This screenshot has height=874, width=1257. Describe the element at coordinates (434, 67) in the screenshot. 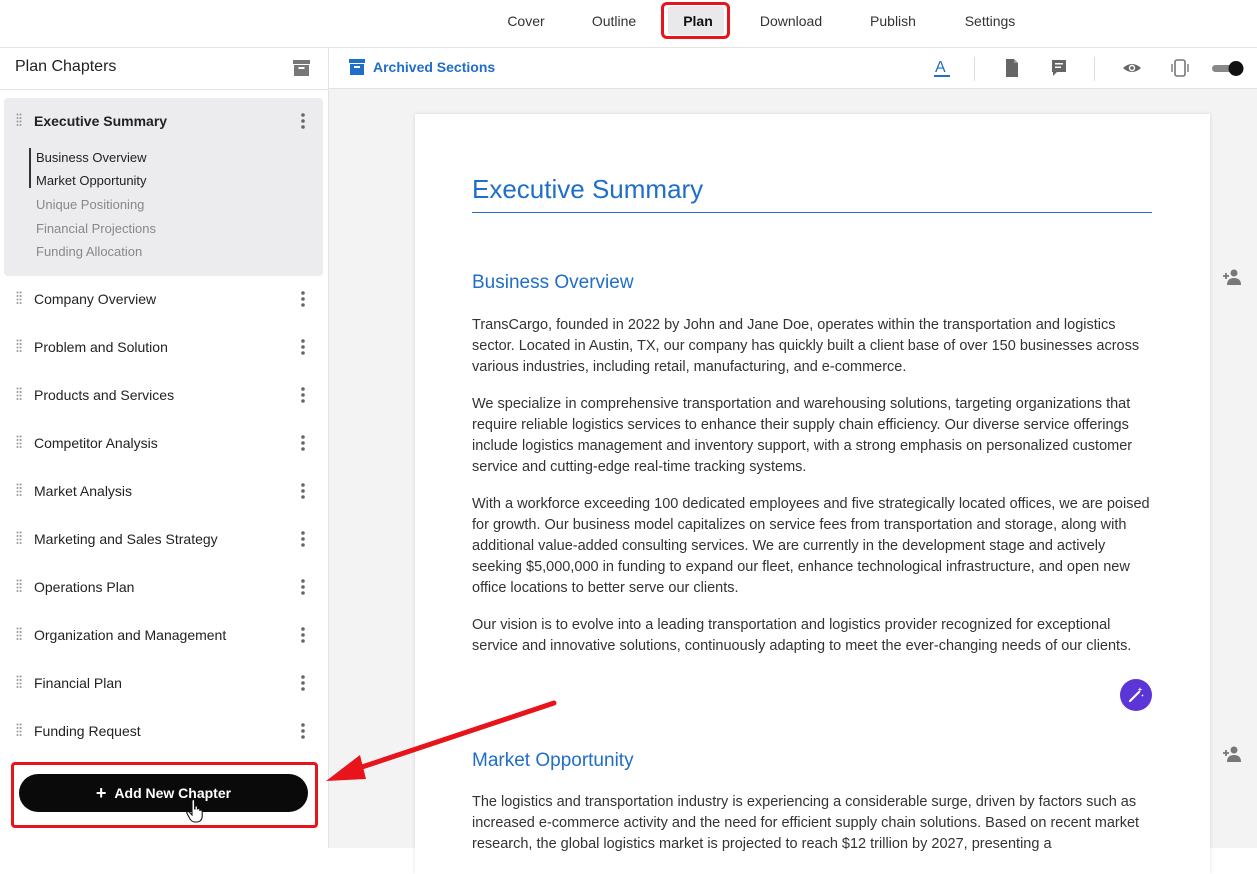

I see `archived-sections-link: Archived Sections` at that location.